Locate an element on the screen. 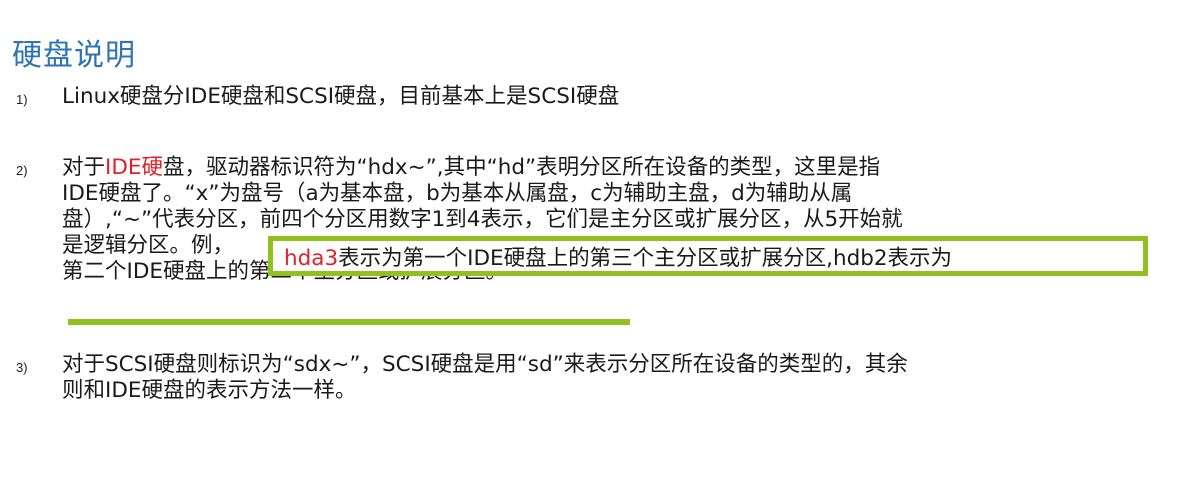 Image resolution: width=1190 pixels, height=480 pixels. item-2-line-1-a: 对于 is located at coordinates (84, 167).